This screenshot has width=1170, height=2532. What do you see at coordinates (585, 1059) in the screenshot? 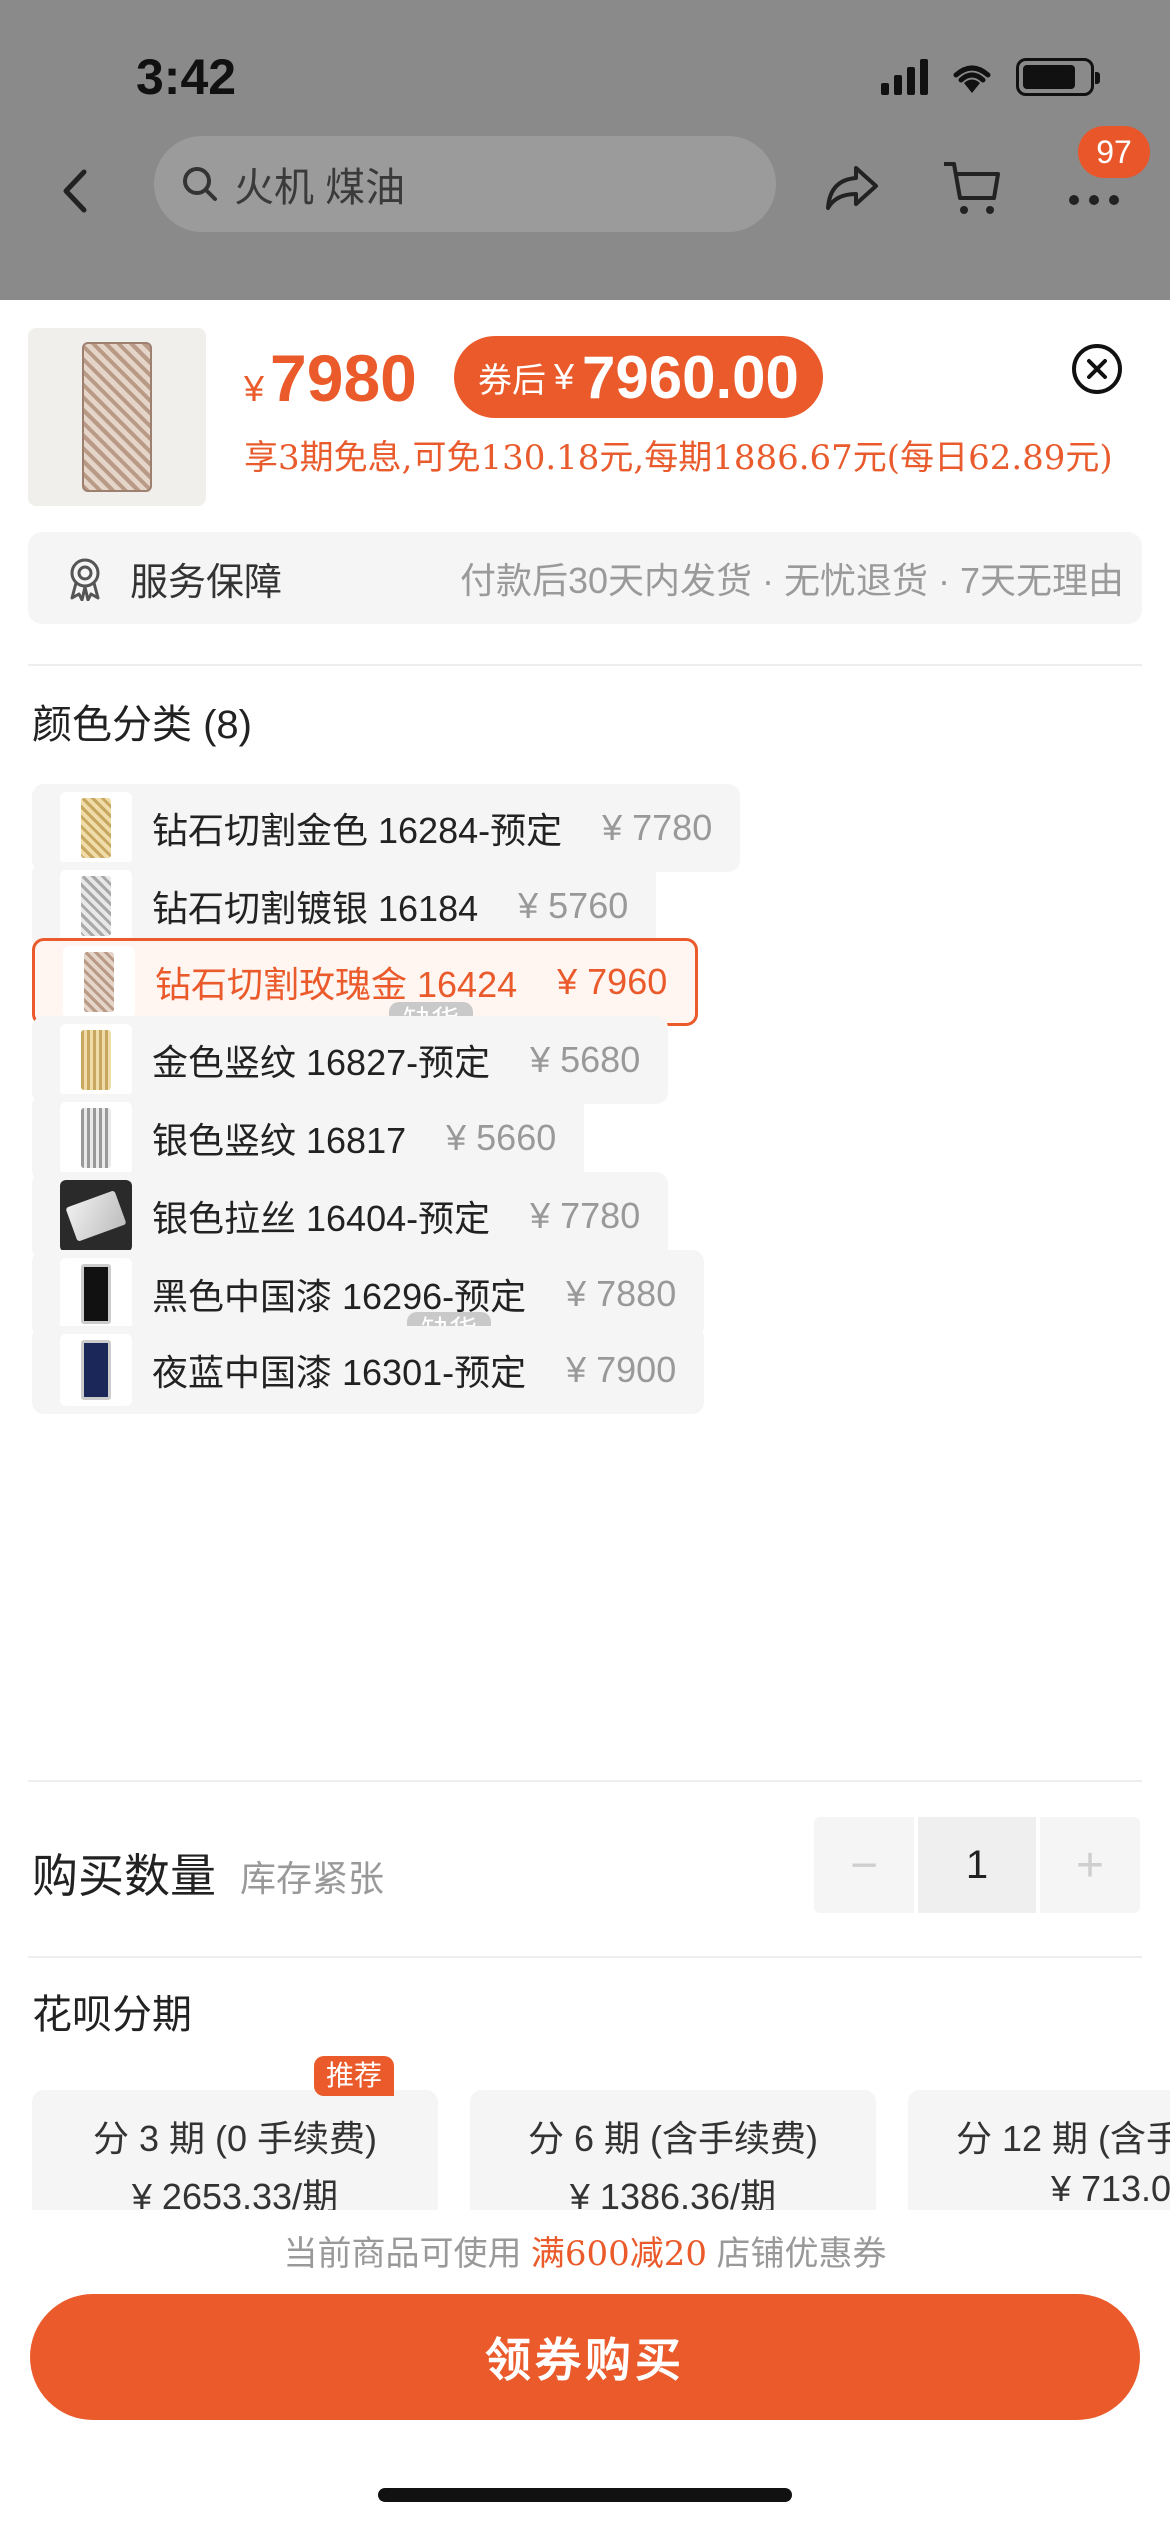
I see `variant-price: ¥ 5680` at bounding box center [585, 1059].